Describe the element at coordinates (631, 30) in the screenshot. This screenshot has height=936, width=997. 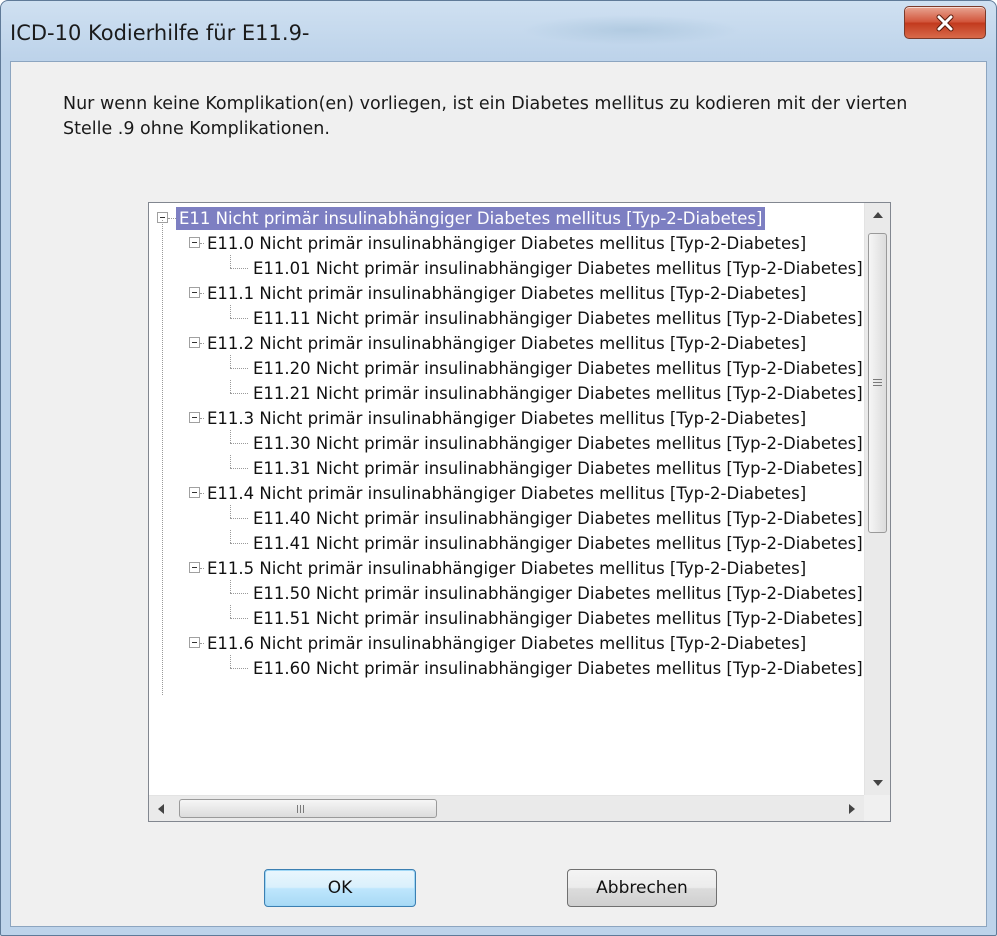
I see `title-bar-glow` at that location.